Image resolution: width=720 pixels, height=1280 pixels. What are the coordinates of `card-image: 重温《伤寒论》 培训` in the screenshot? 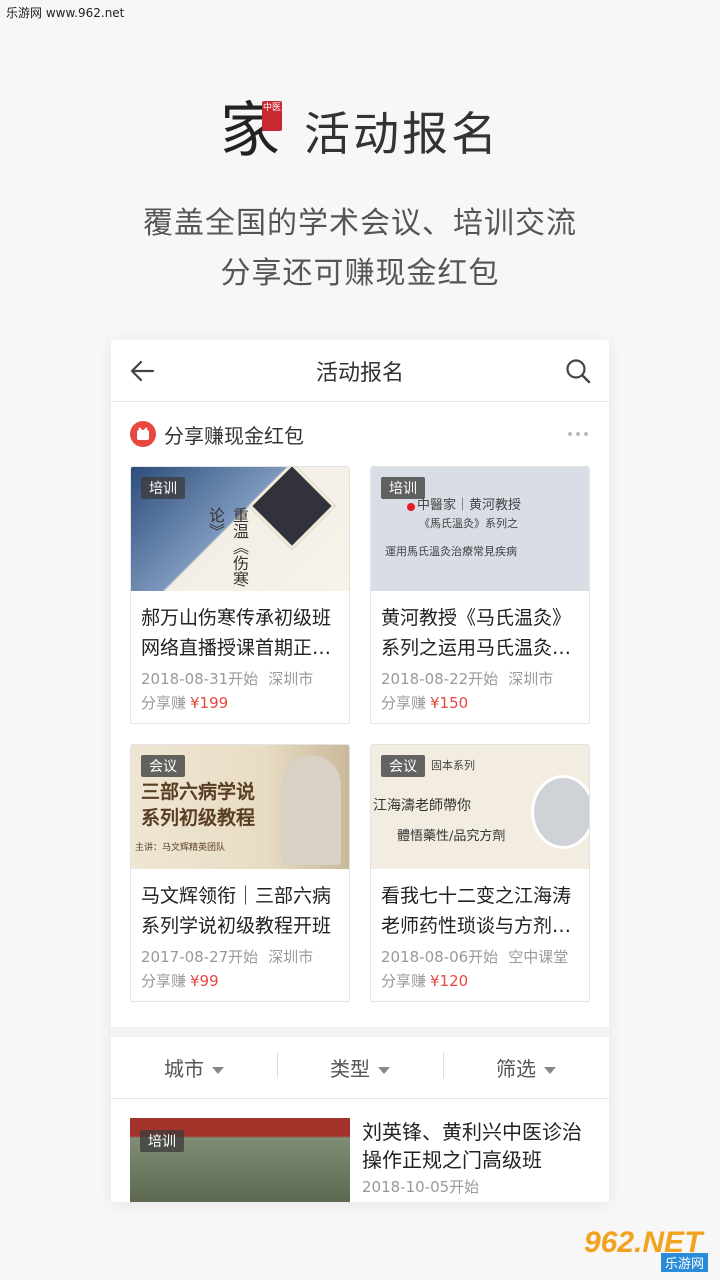 It's located at (240, 529).